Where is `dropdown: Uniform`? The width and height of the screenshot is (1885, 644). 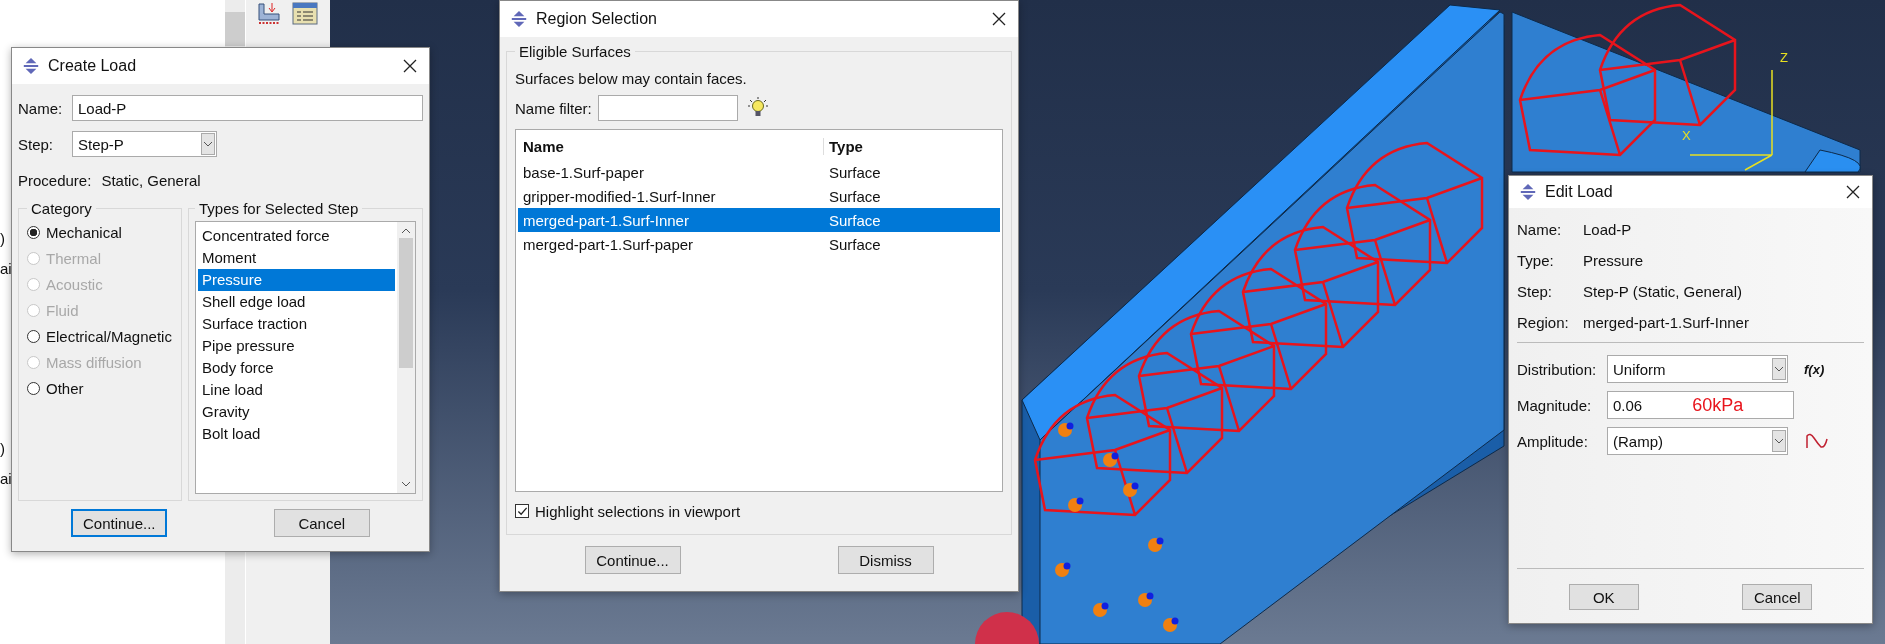 dropdown: Uniform is located at coordinates (1697, 369).